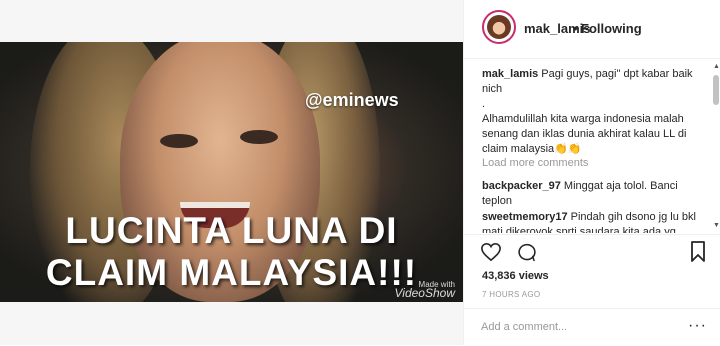 Image resolution: width=720 pixels, height=346 pixels. What do you see at coordinates (592, 327) in the screenshot?
I see `add-comment-bar: Add a comment... ···` at bounding box center [592, 327].